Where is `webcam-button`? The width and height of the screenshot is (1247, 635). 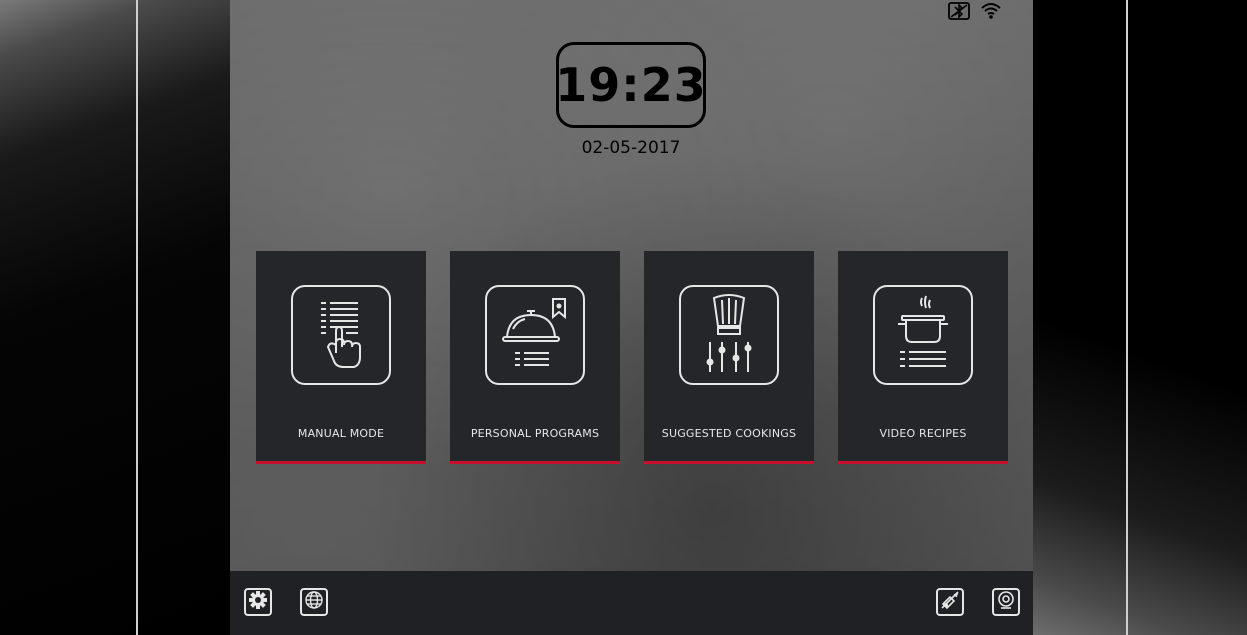 webcam-button is located at coordinates (1006, 602).